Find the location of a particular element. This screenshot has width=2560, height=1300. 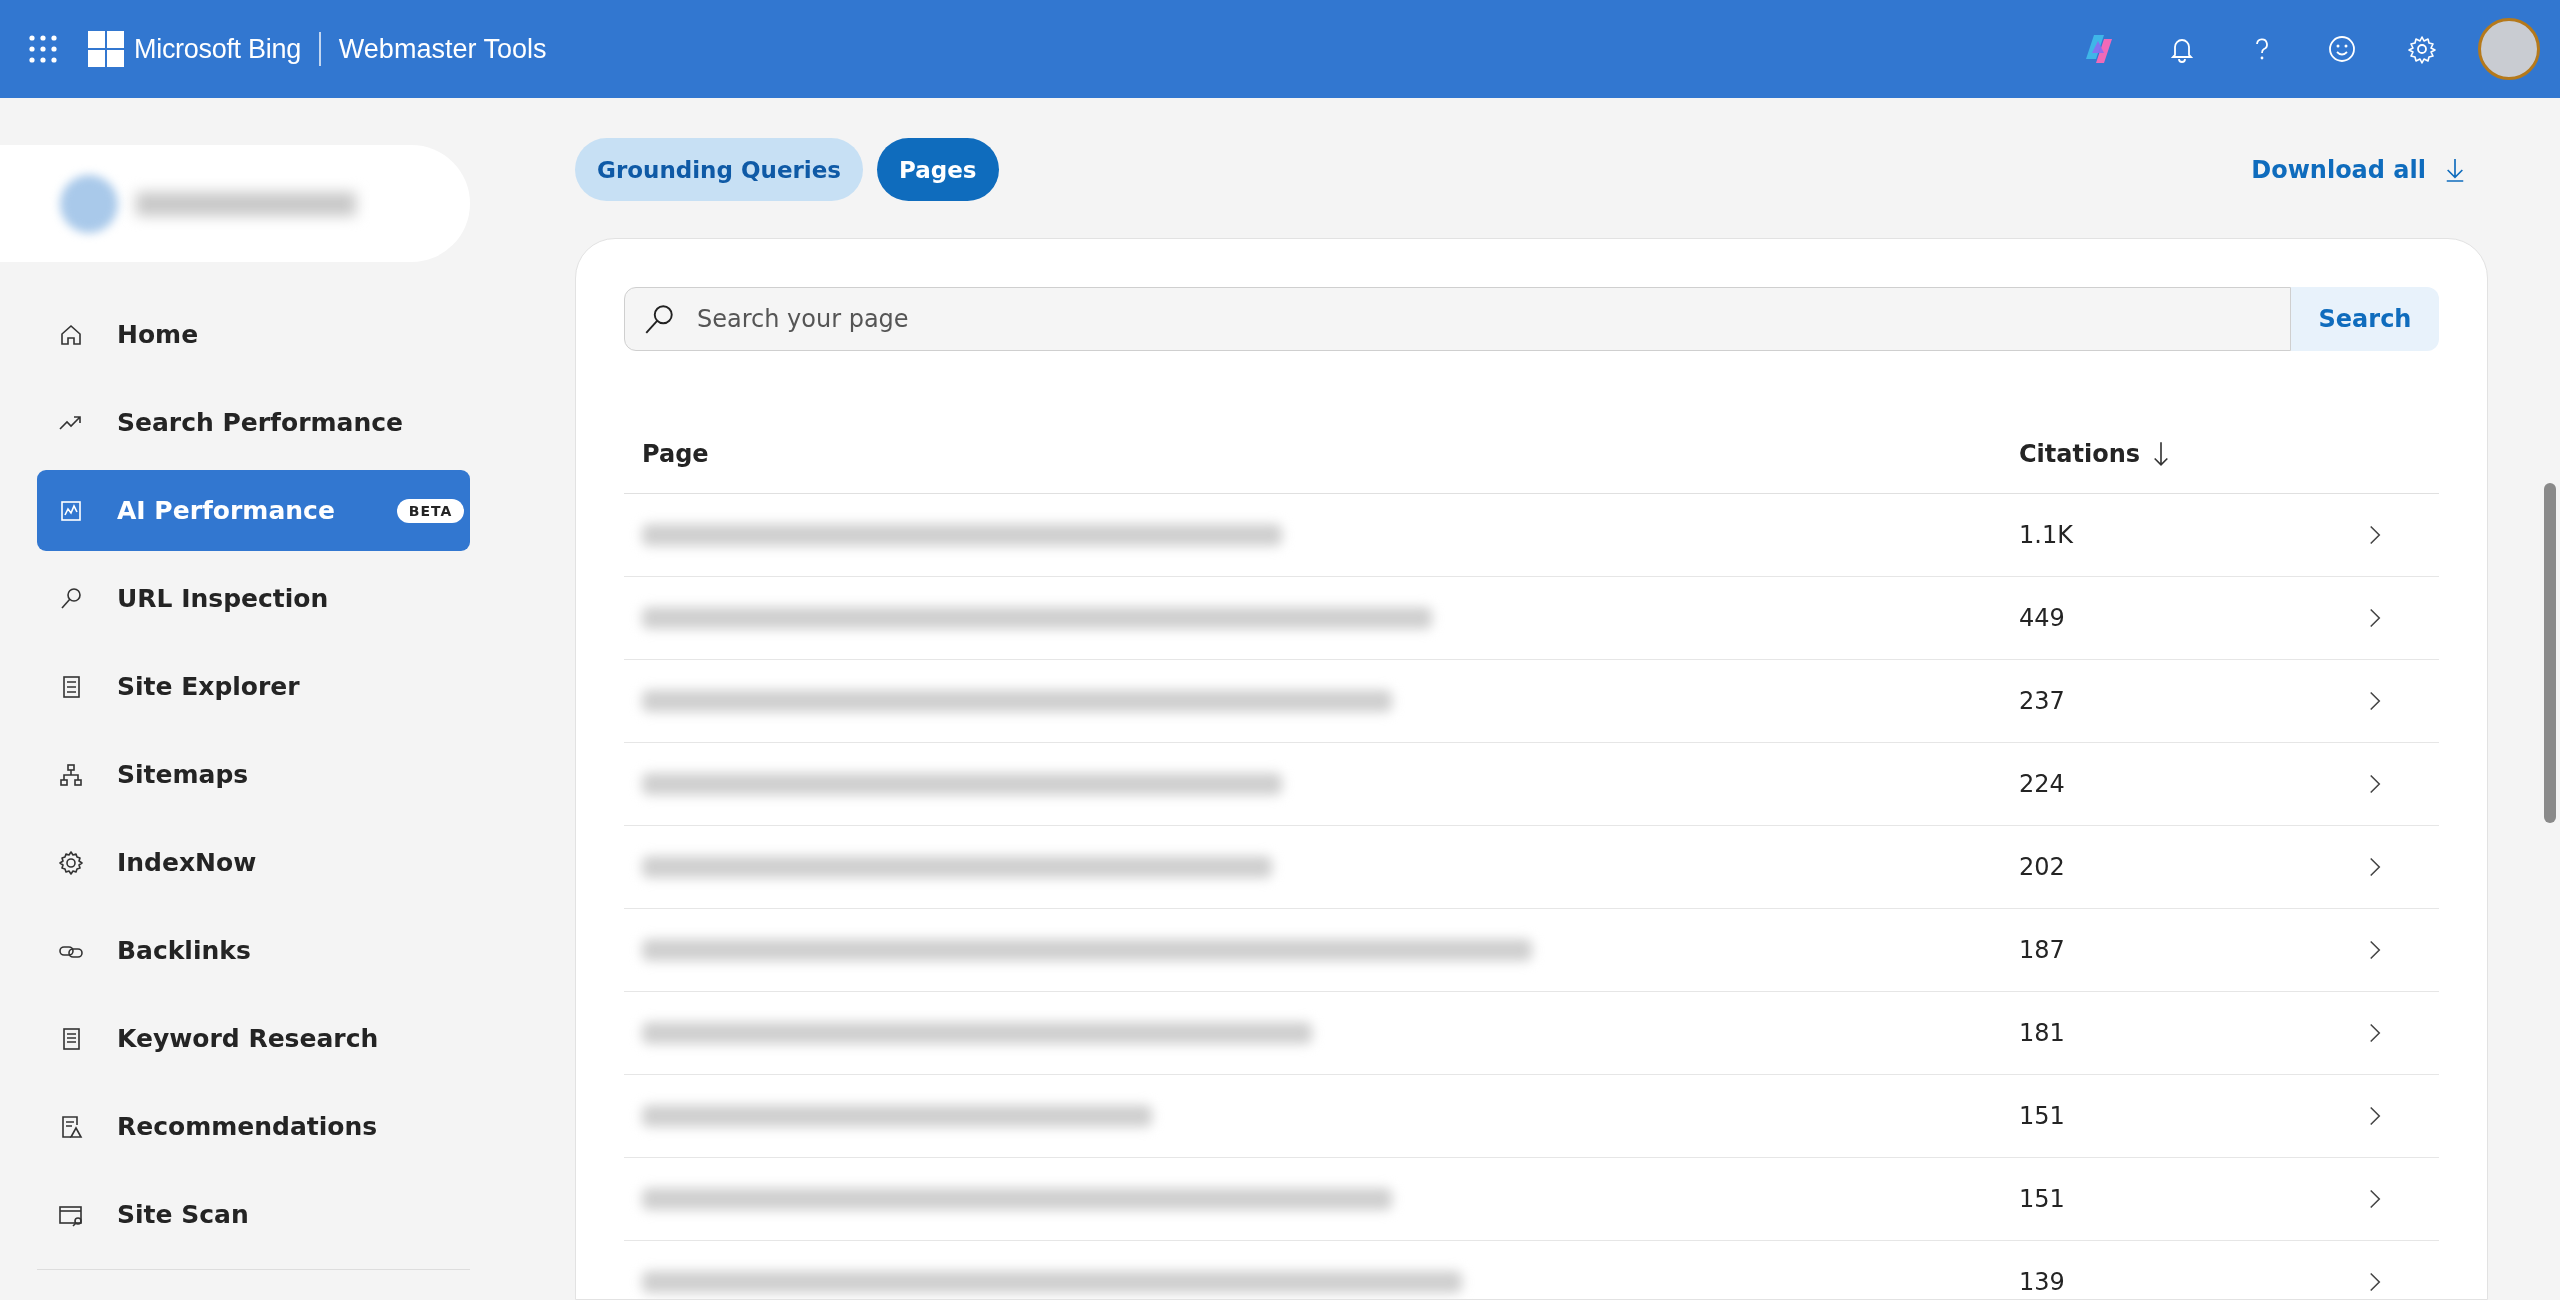

sidebar-item: URL Inspection is located at coordinates (253, 598).